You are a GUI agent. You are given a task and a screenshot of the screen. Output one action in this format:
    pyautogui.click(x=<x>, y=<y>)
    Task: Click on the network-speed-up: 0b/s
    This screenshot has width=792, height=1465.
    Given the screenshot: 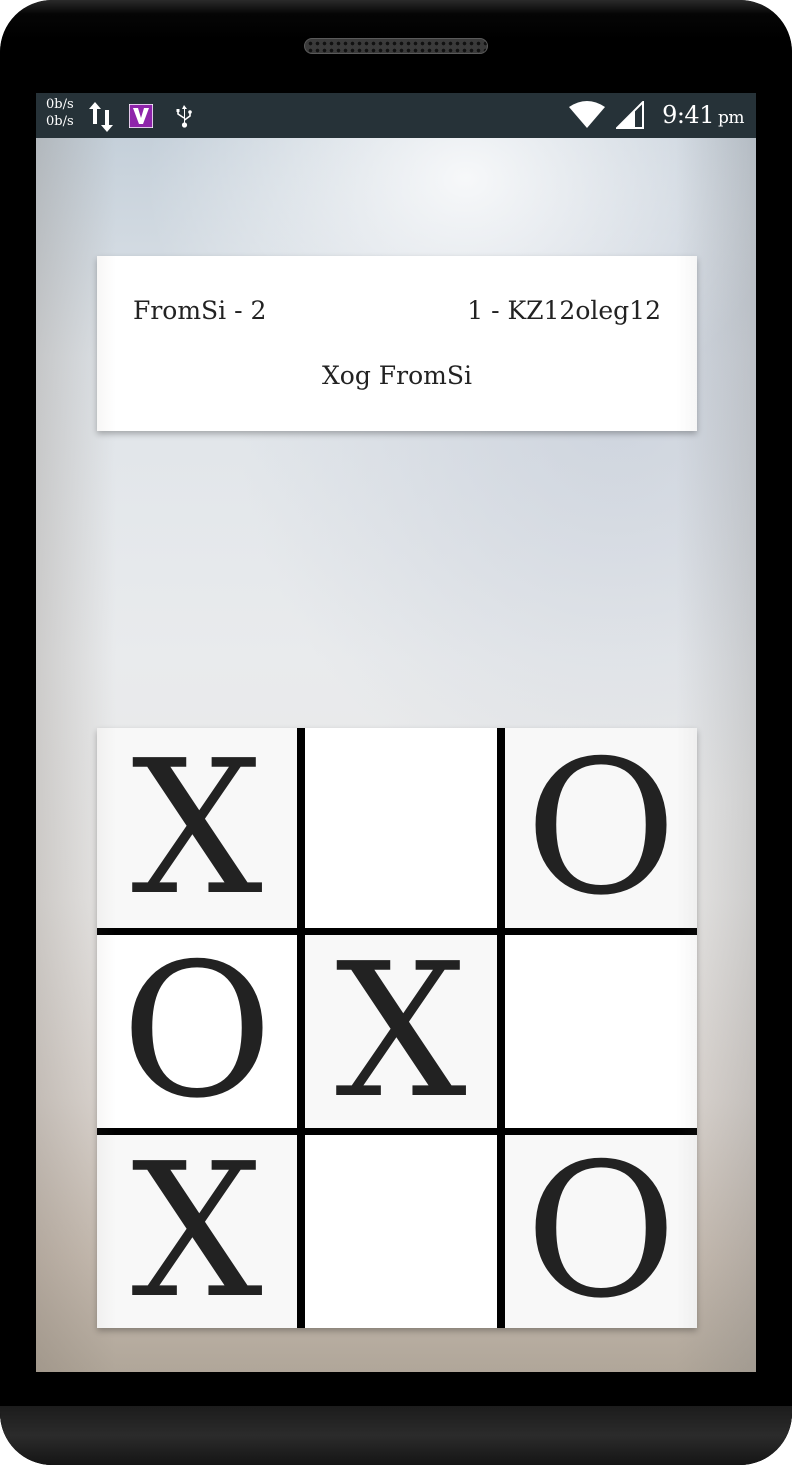 What is the action you would take?
    pyautogui.click(x=60, y=104)
    